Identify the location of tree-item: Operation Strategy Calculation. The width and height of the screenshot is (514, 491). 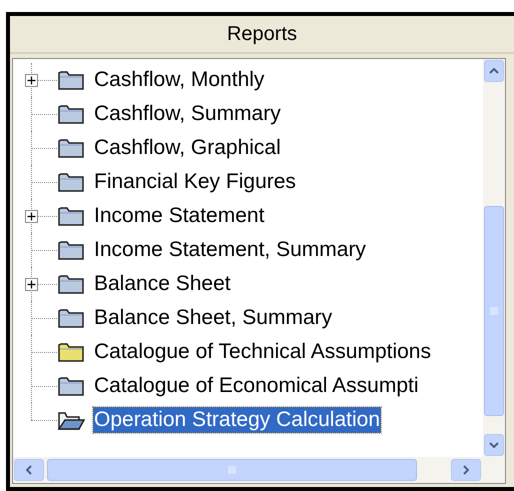
(237, 420).